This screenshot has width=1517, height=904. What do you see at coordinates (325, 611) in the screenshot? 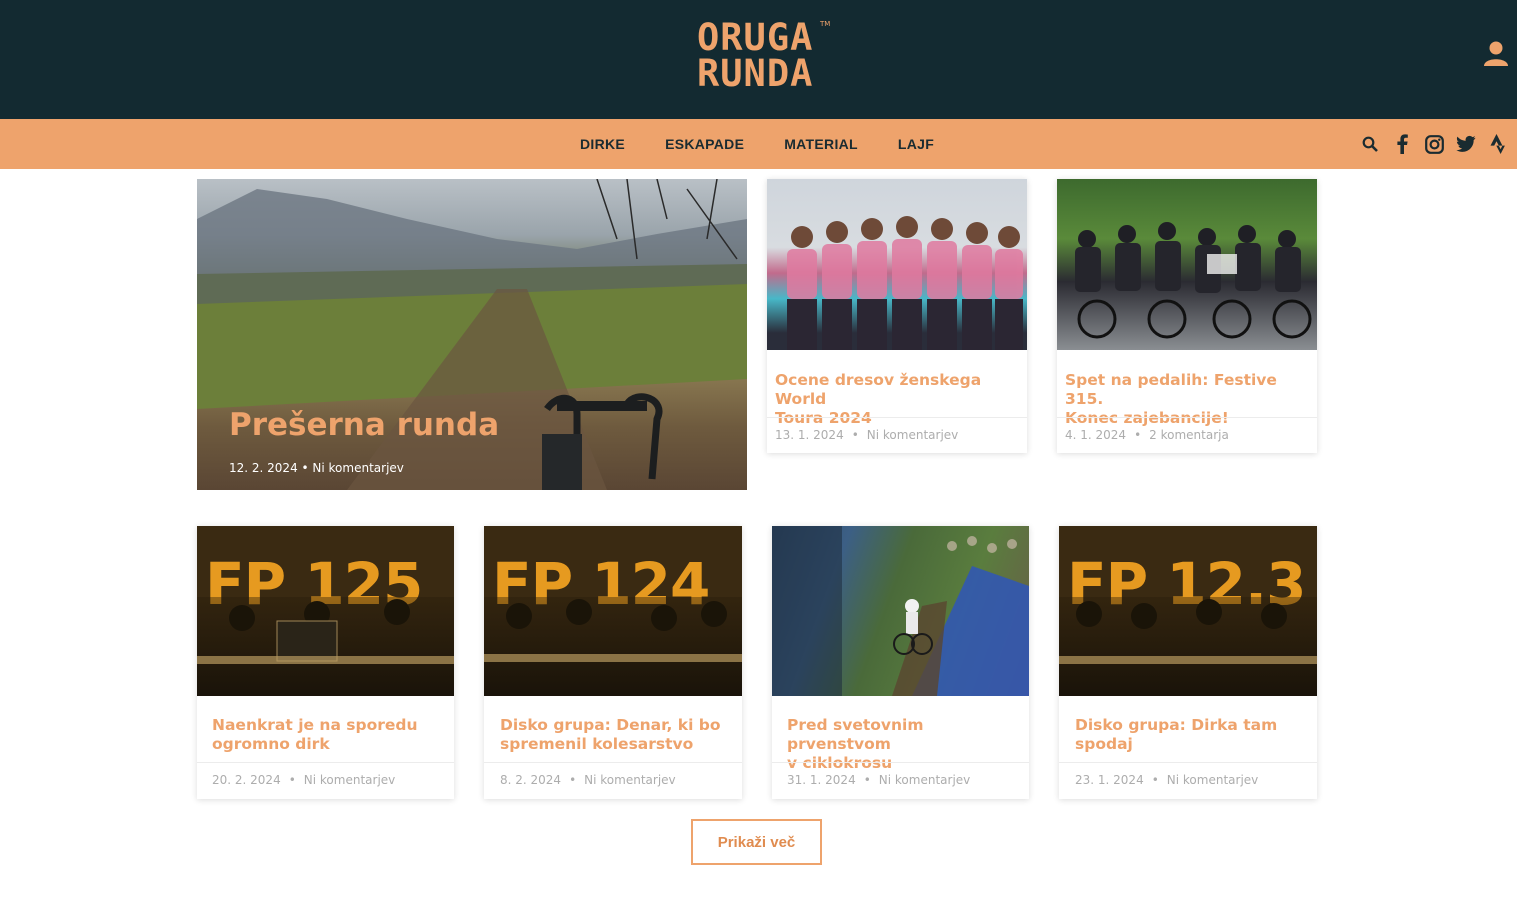
I see `card-image: FP 125` at bounding box center [325, 611].